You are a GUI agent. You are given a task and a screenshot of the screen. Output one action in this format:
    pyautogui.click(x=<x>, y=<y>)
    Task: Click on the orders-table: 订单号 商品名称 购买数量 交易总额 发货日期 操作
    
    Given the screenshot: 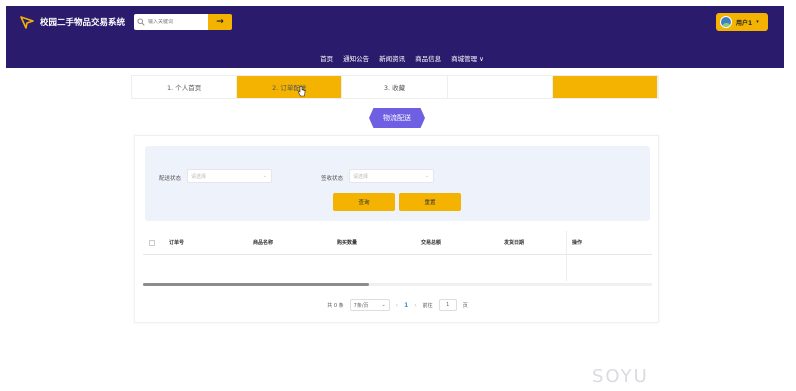 What is the action you would take?
    pyautogui.click(x=397, y=258)
    